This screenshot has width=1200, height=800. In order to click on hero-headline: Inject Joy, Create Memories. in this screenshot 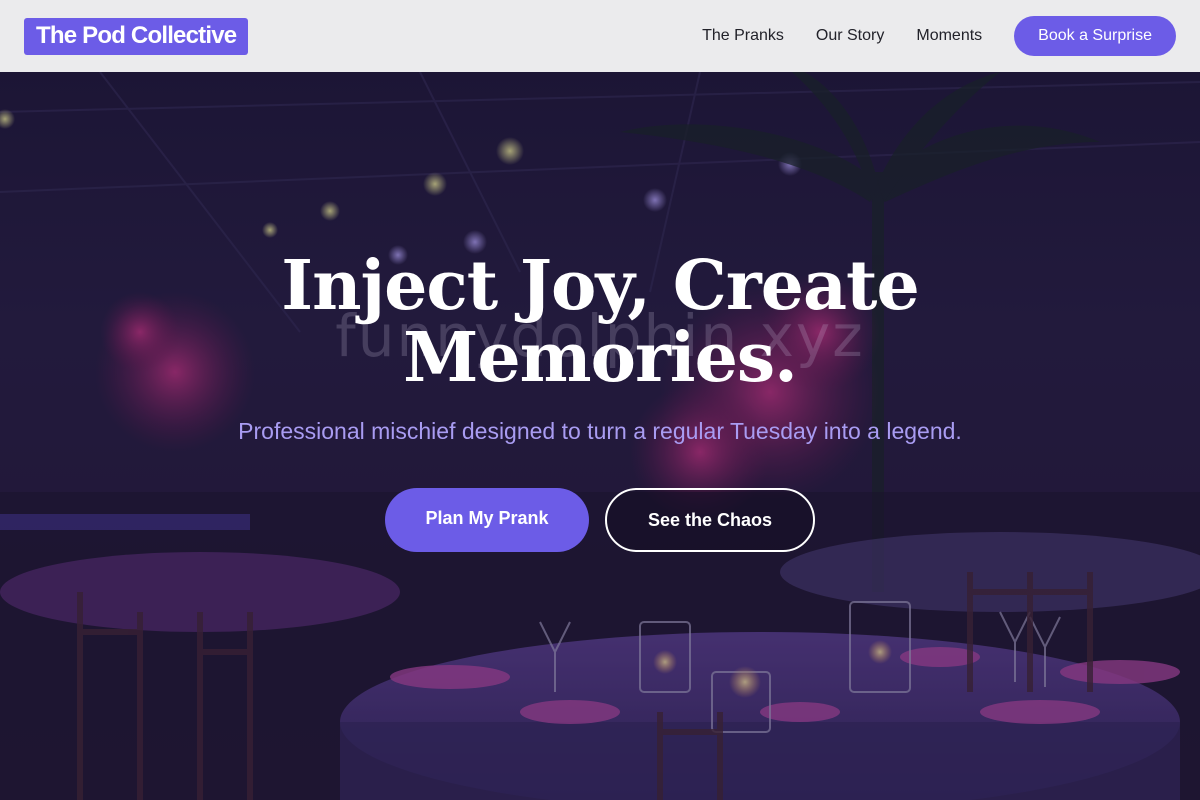, I will do `click(600, 322)`.